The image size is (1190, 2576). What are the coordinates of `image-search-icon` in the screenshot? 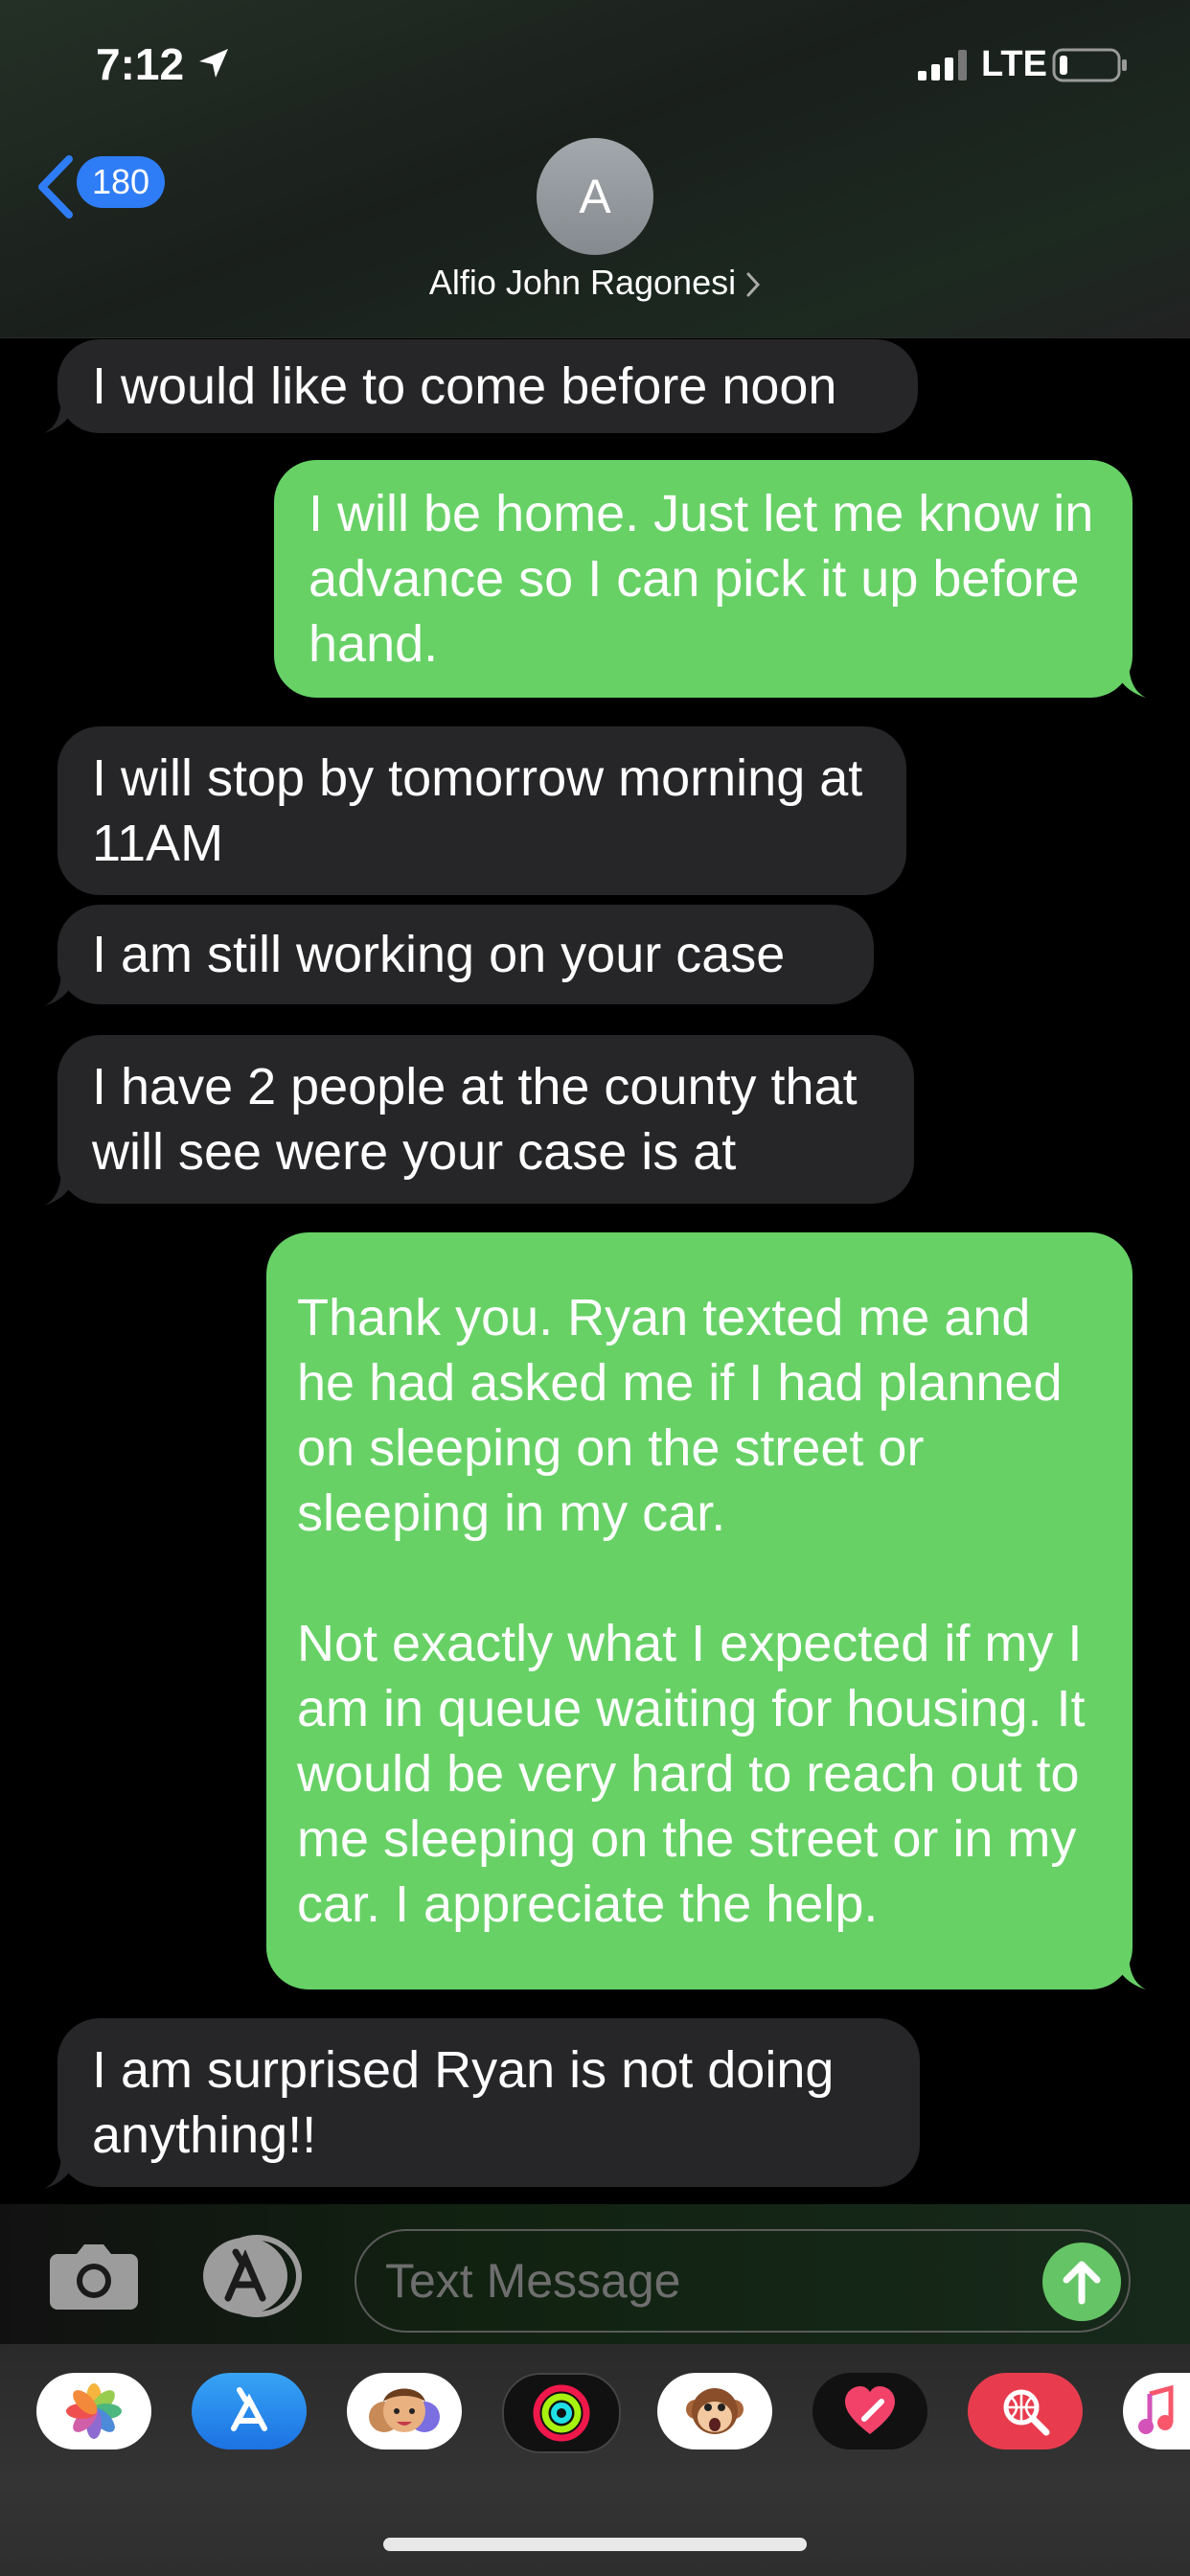 It's located at (1026, 2411).